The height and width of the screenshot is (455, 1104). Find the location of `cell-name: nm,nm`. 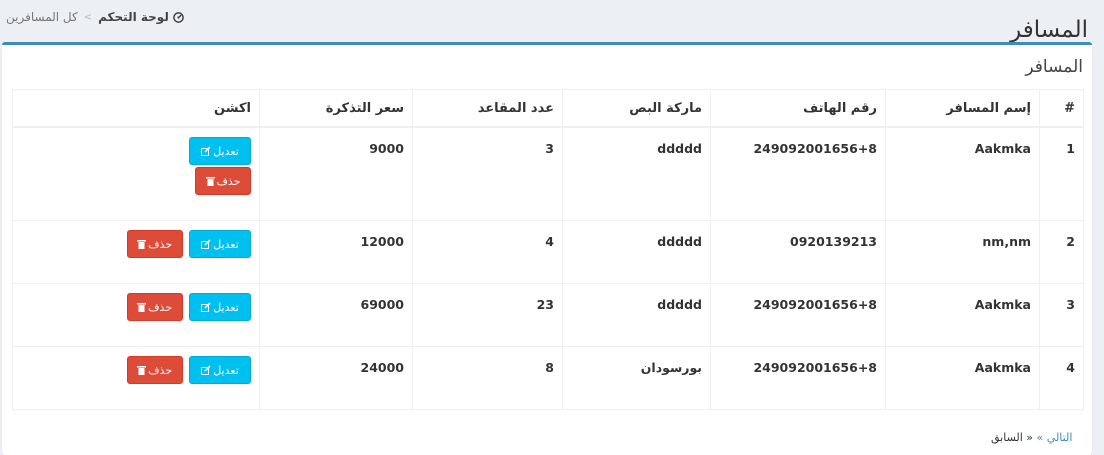

cell-name: nm,nm is located at coordinates (962, 252).